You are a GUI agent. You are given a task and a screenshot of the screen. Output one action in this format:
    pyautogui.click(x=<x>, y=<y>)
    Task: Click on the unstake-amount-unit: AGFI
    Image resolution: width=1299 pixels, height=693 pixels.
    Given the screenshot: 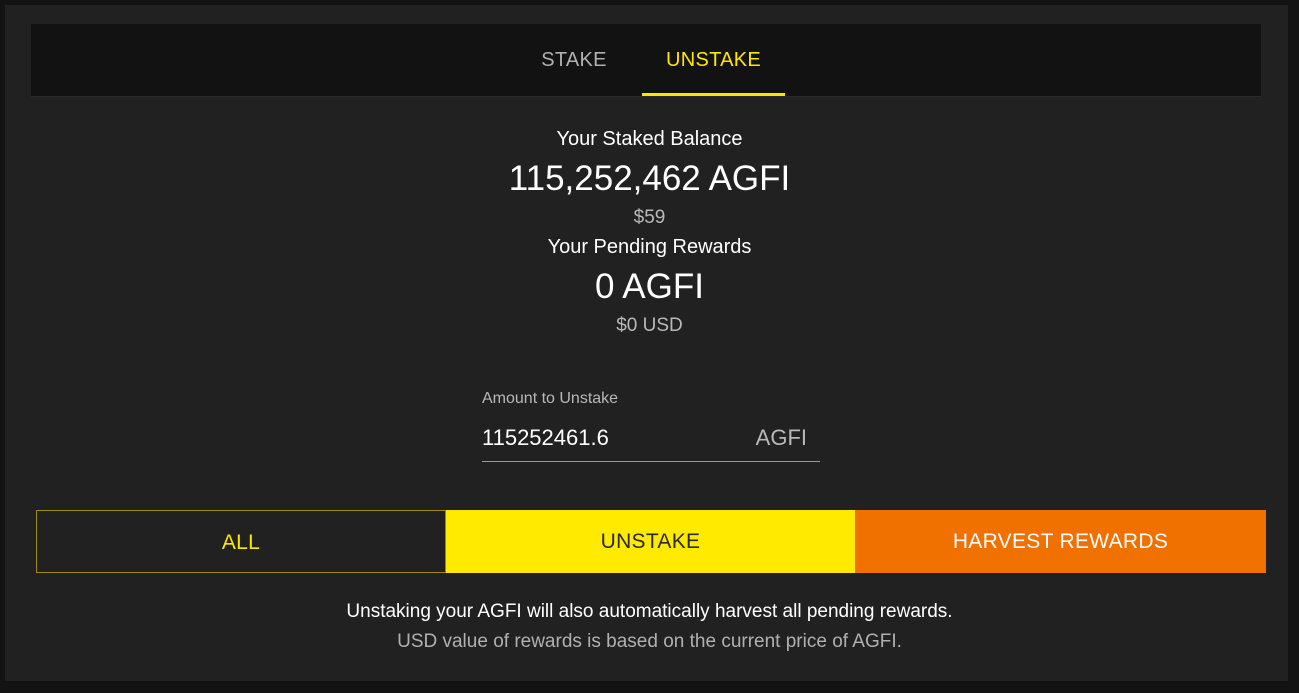 What is the action you would take?
    pyautogui.click(x=781, y=437)
    